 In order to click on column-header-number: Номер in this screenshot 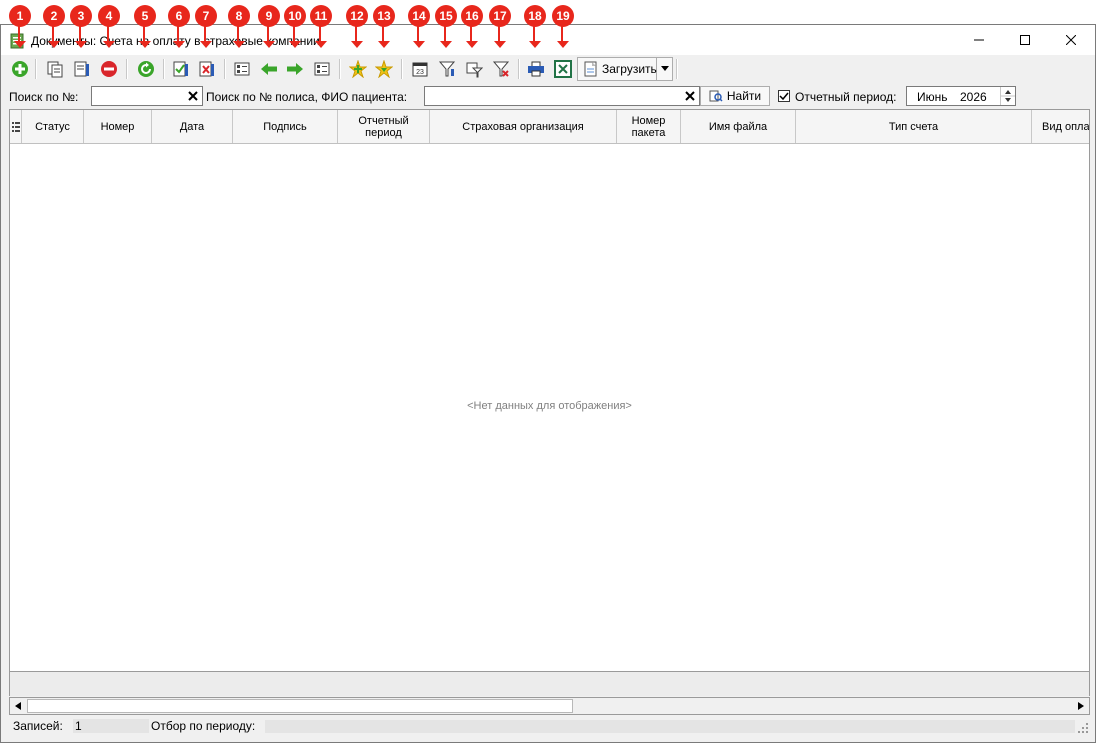, I will do `click(118, 126)`.